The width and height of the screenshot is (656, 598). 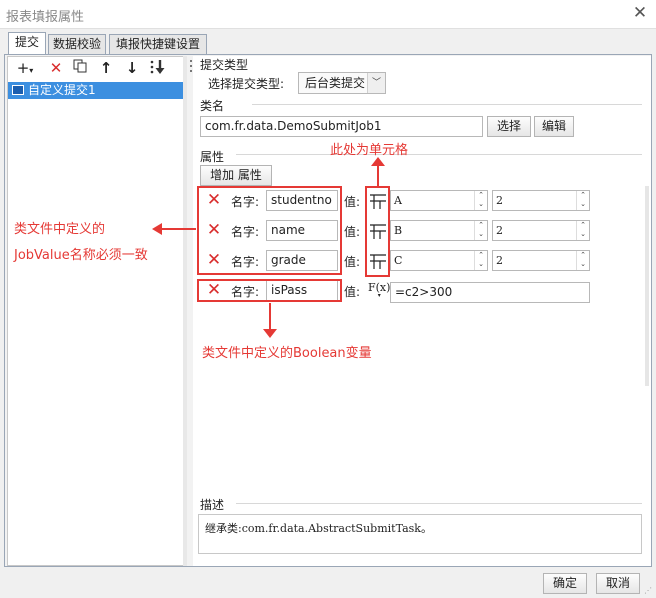 I want to click on select-class-button: 选择, so click(x=509, y=126).